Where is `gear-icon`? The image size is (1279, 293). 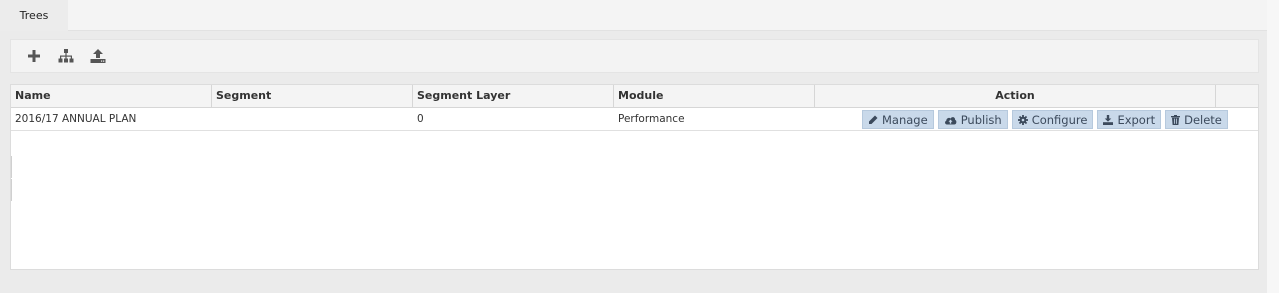
gear-icon is located at coordinates (1022, 119).